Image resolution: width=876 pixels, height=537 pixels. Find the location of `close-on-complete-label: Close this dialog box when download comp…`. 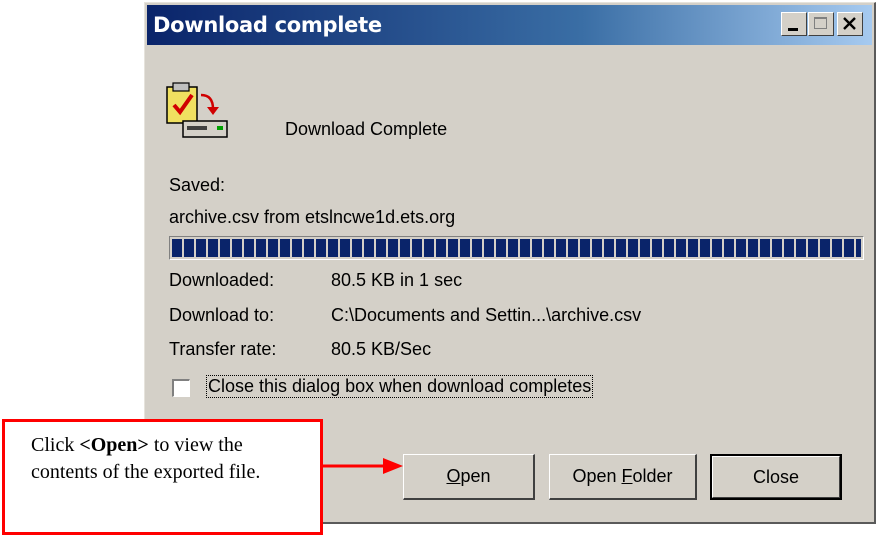

close-on-complete-label: Close this dialog box when download comp… is located at coordinates (400, 386).